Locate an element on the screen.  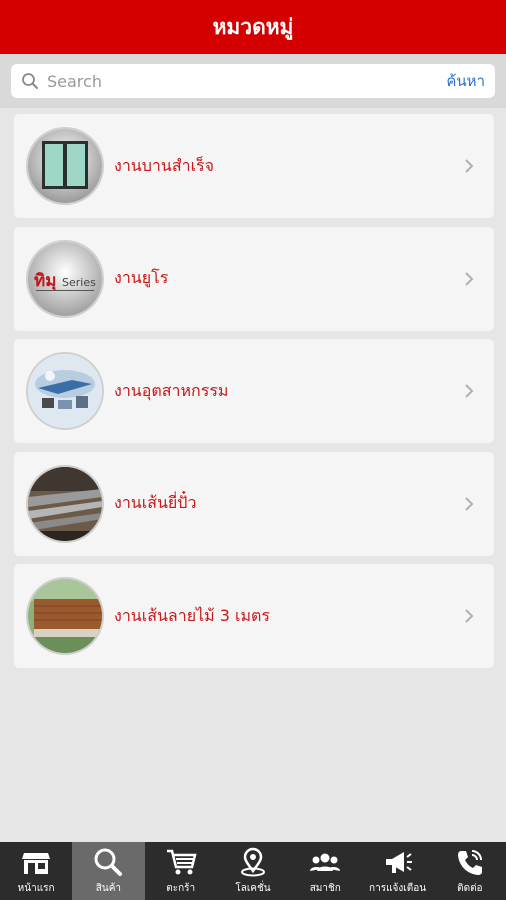
app-header: หมวดหมู่ is located at coordinates (253, 27).